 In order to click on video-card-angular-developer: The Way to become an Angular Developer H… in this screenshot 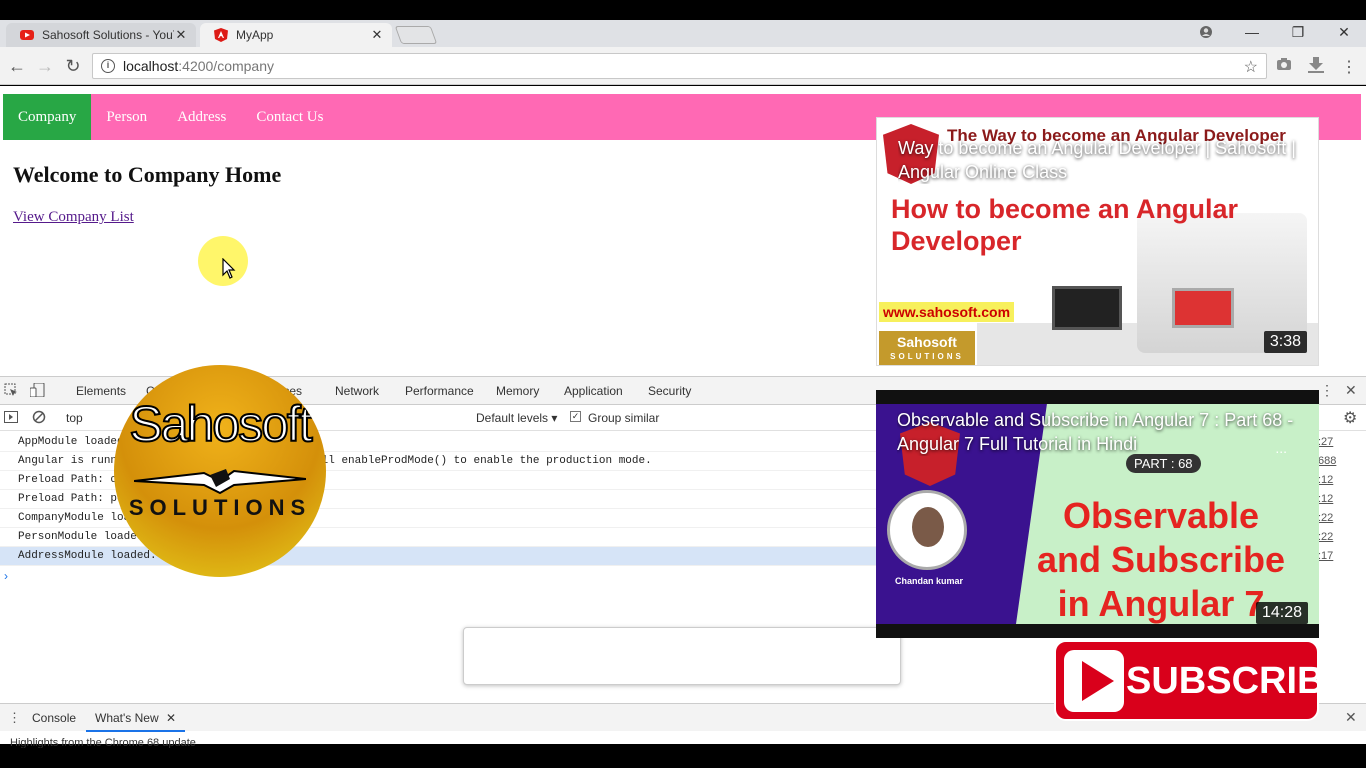, I will do `click(1097, 241)`.